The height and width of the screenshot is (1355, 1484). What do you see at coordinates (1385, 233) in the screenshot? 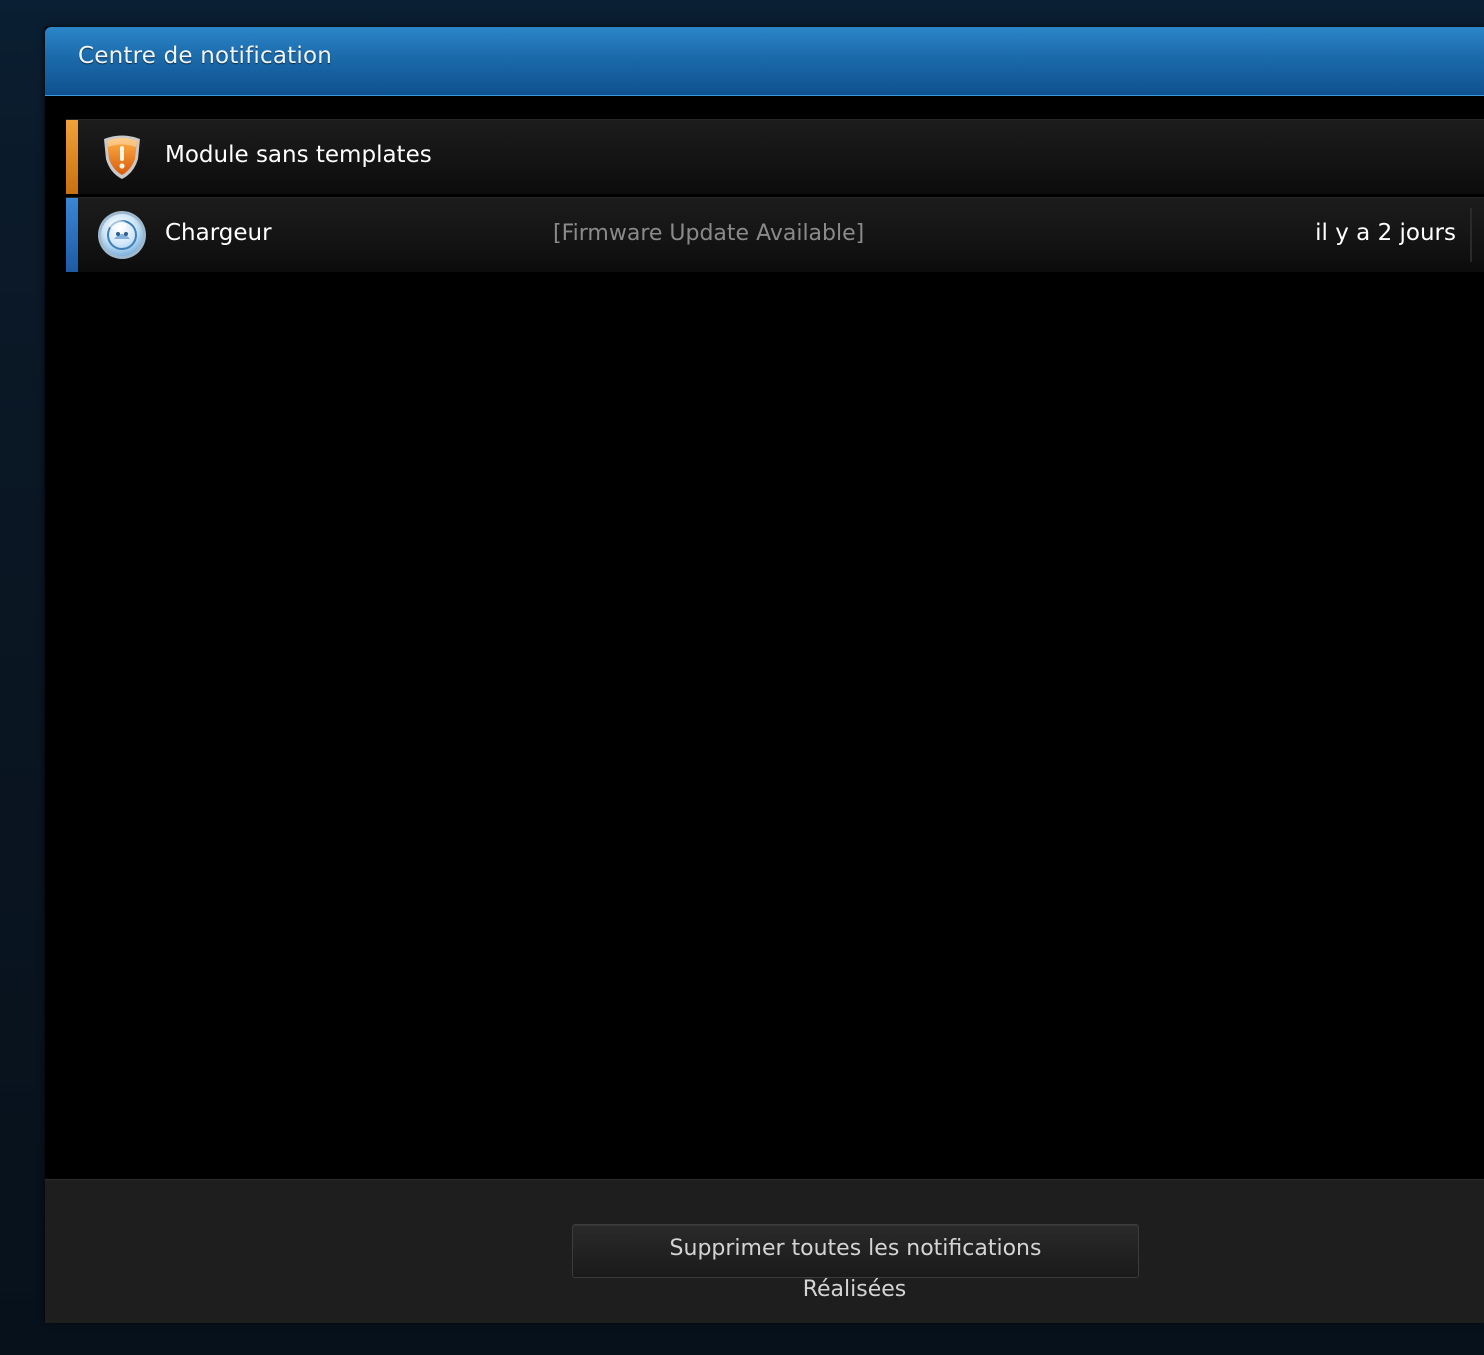
I see `notification-time: il y a 2 jours` at bounding box center [1385, 233].